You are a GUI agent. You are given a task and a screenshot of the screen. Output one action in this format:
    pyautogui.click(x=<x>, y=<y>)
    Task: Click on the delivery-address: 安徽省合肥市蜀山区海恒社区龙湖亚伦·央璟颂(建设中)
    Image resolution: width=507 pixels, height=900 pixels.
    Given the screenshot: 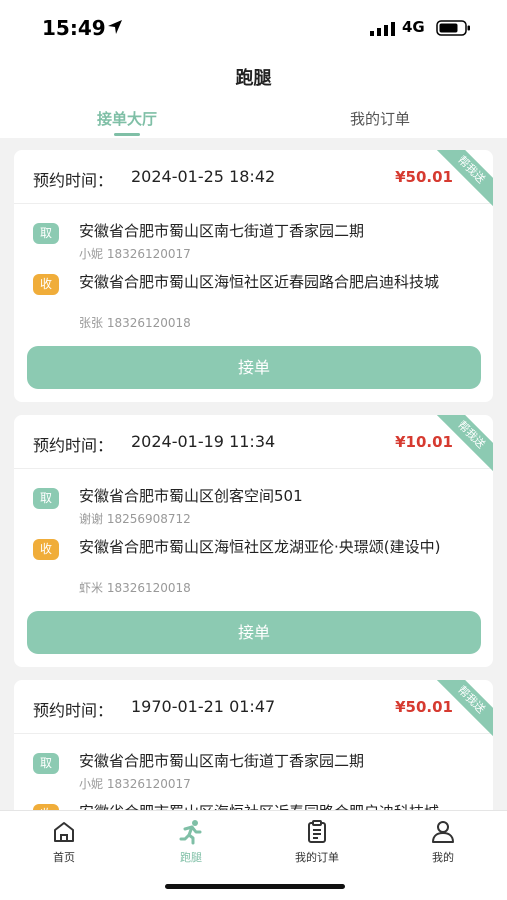 What is the action you would take?
    pyautogui.click(x=260, y=547)
    